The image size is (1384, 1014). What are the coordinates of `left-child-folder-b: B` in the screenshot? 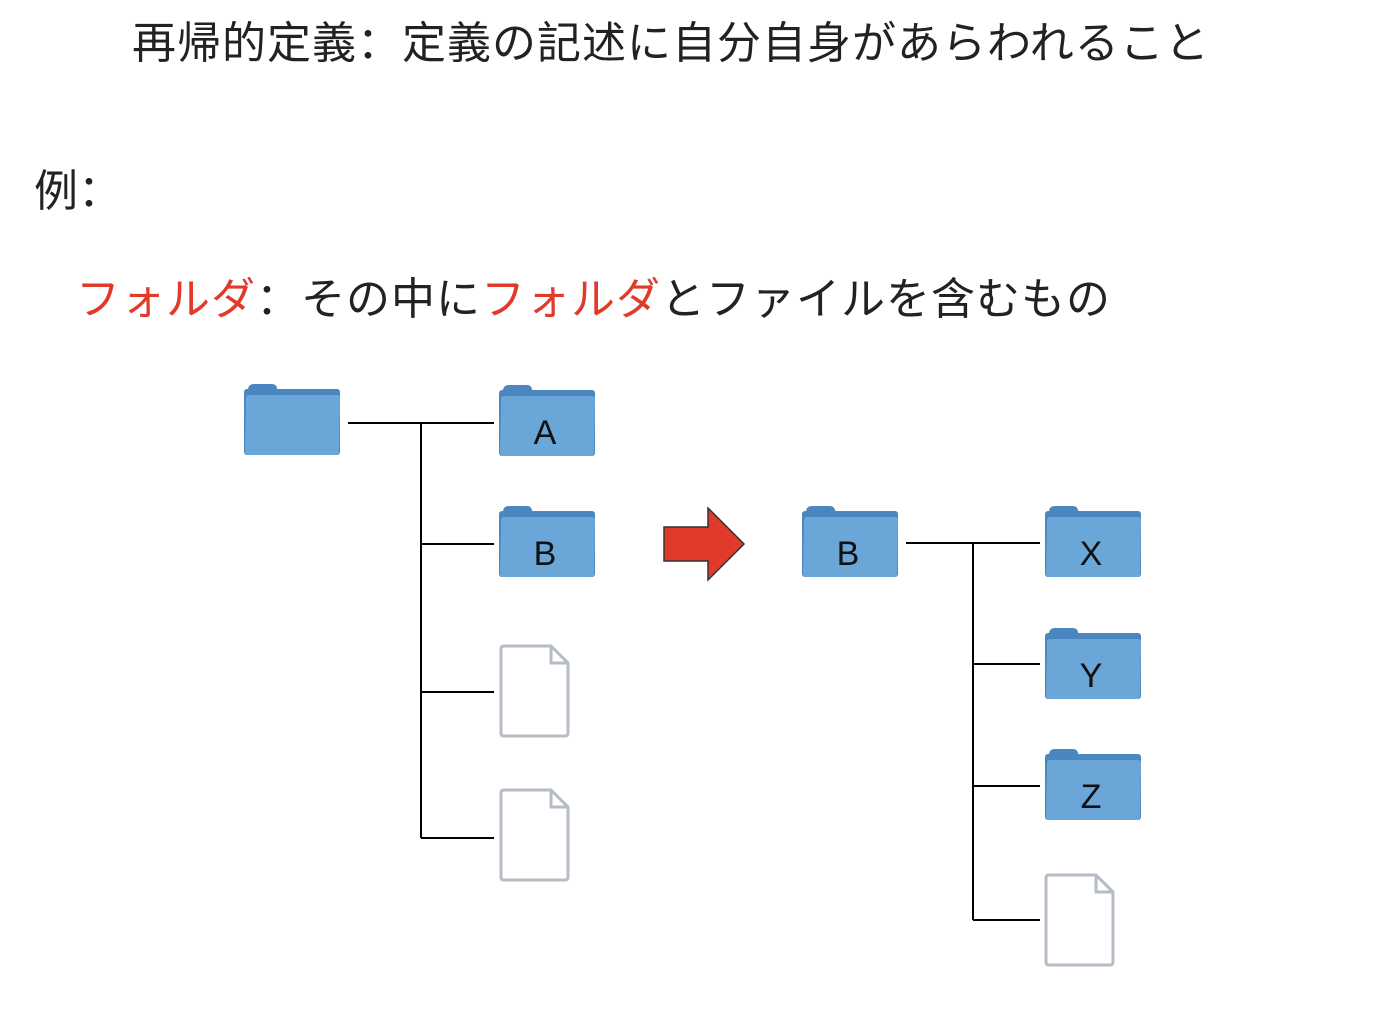 It's located at (547, 541).